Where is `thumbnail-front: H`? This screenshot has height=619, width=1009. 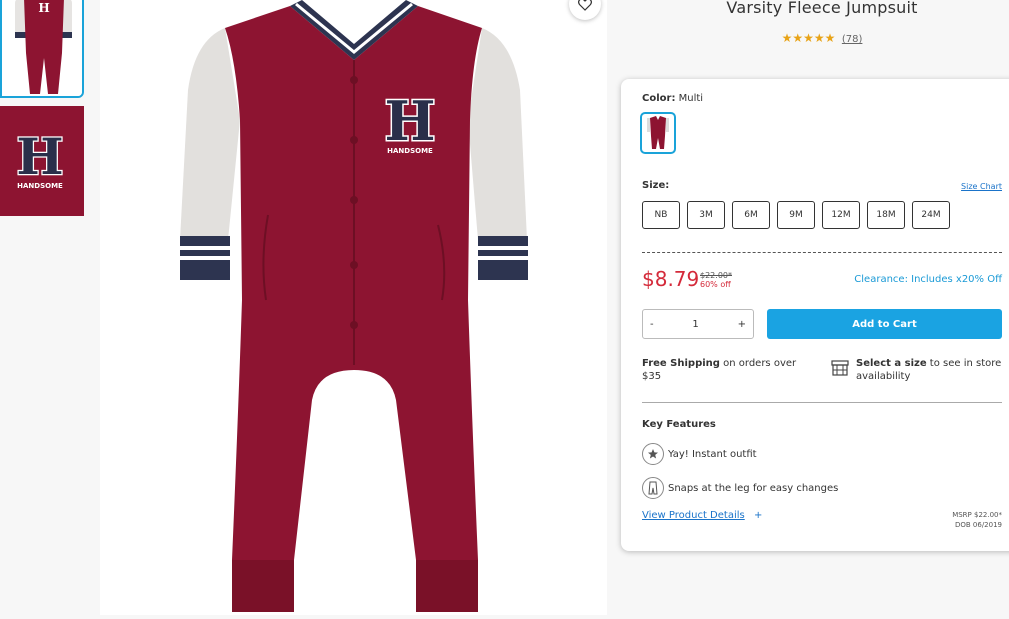
thumbnail-front: H is located at coordinates (42, 49).